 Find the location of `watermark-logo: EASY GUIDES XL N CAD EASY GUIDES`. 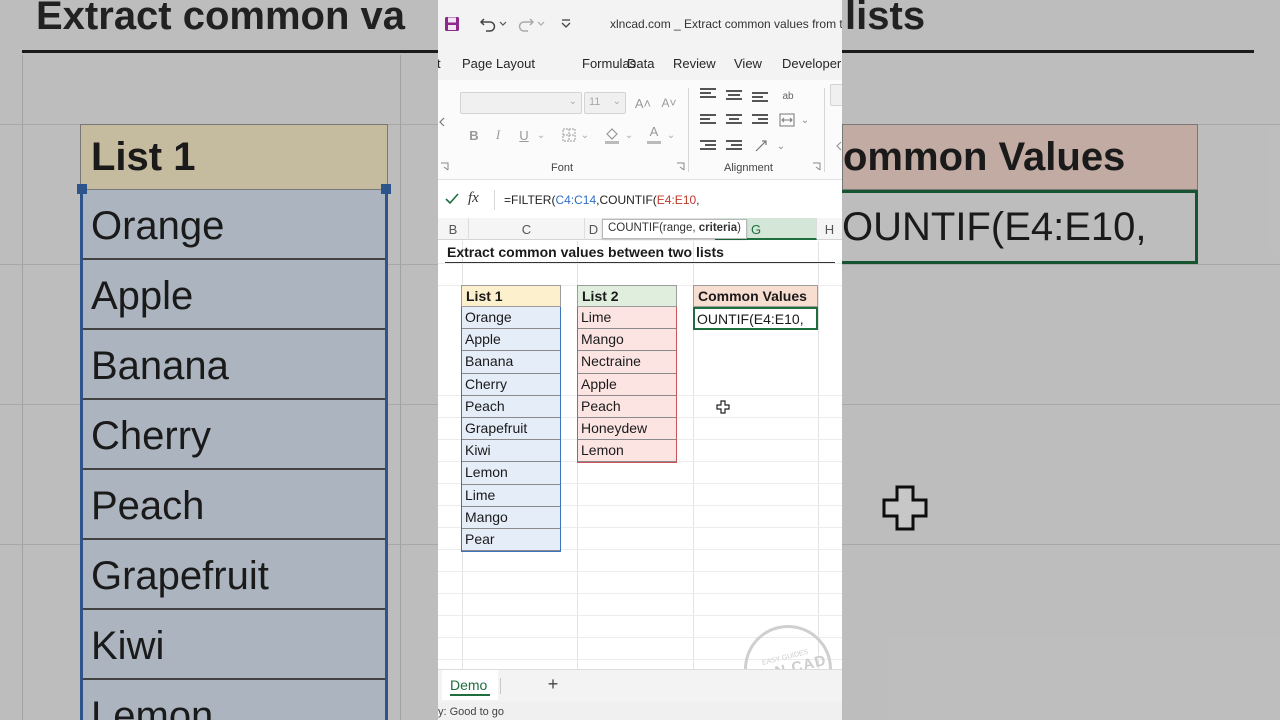

watermark-logo: EASY GUIDES XL N CAD EASY GUIDES is located at coordinates (788, 642).